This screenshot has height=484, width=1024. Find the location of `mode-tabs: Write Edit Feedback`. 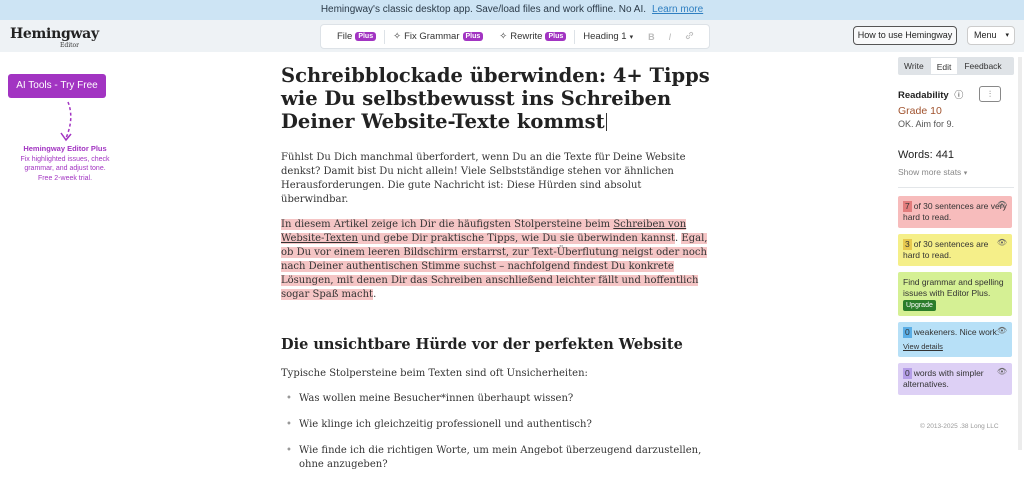

mode-tabs: Write Edit Feedback is located at coordinates (956, 66).